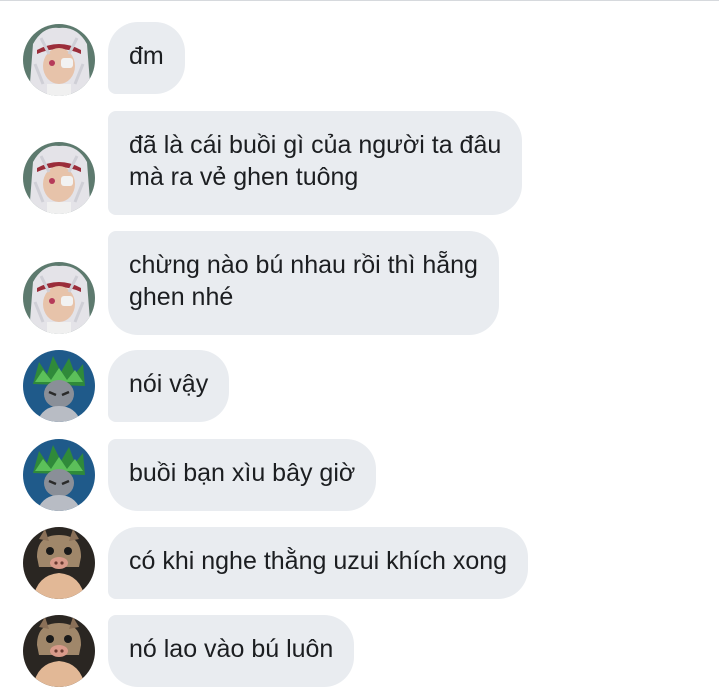  What do you see at coordinates (146, 58) in the screenshot?
I see `message-bubble: đm` at bounding box center [146, 58].